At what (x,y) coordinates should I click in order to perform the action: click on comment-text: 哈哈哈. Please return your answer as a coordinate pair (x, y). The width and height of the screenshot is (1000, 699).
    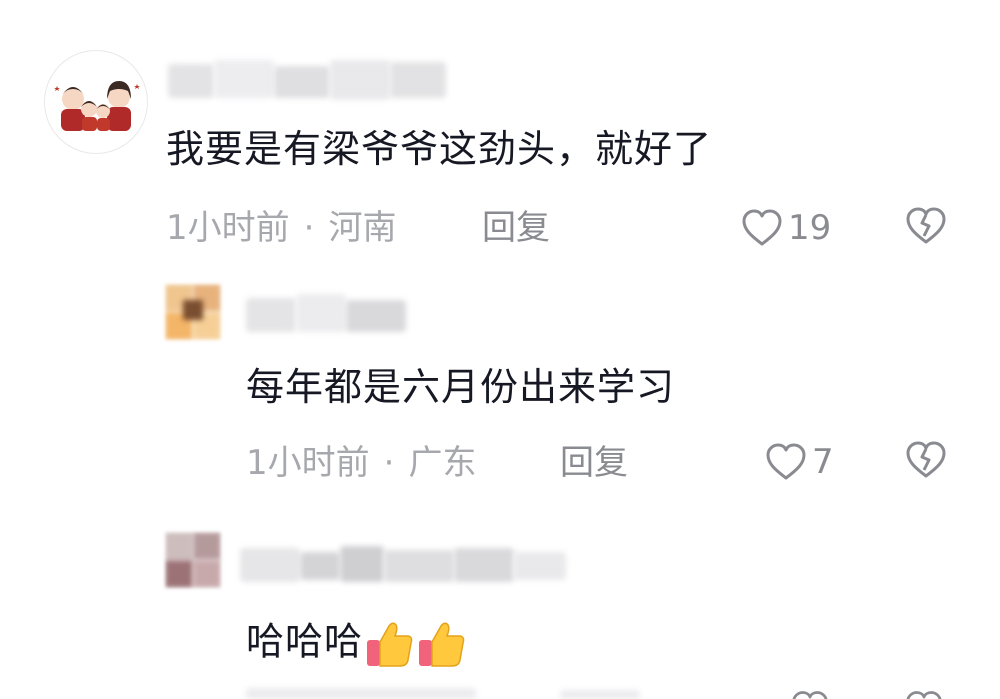
    Looking at the image, I should click on (305, 641).